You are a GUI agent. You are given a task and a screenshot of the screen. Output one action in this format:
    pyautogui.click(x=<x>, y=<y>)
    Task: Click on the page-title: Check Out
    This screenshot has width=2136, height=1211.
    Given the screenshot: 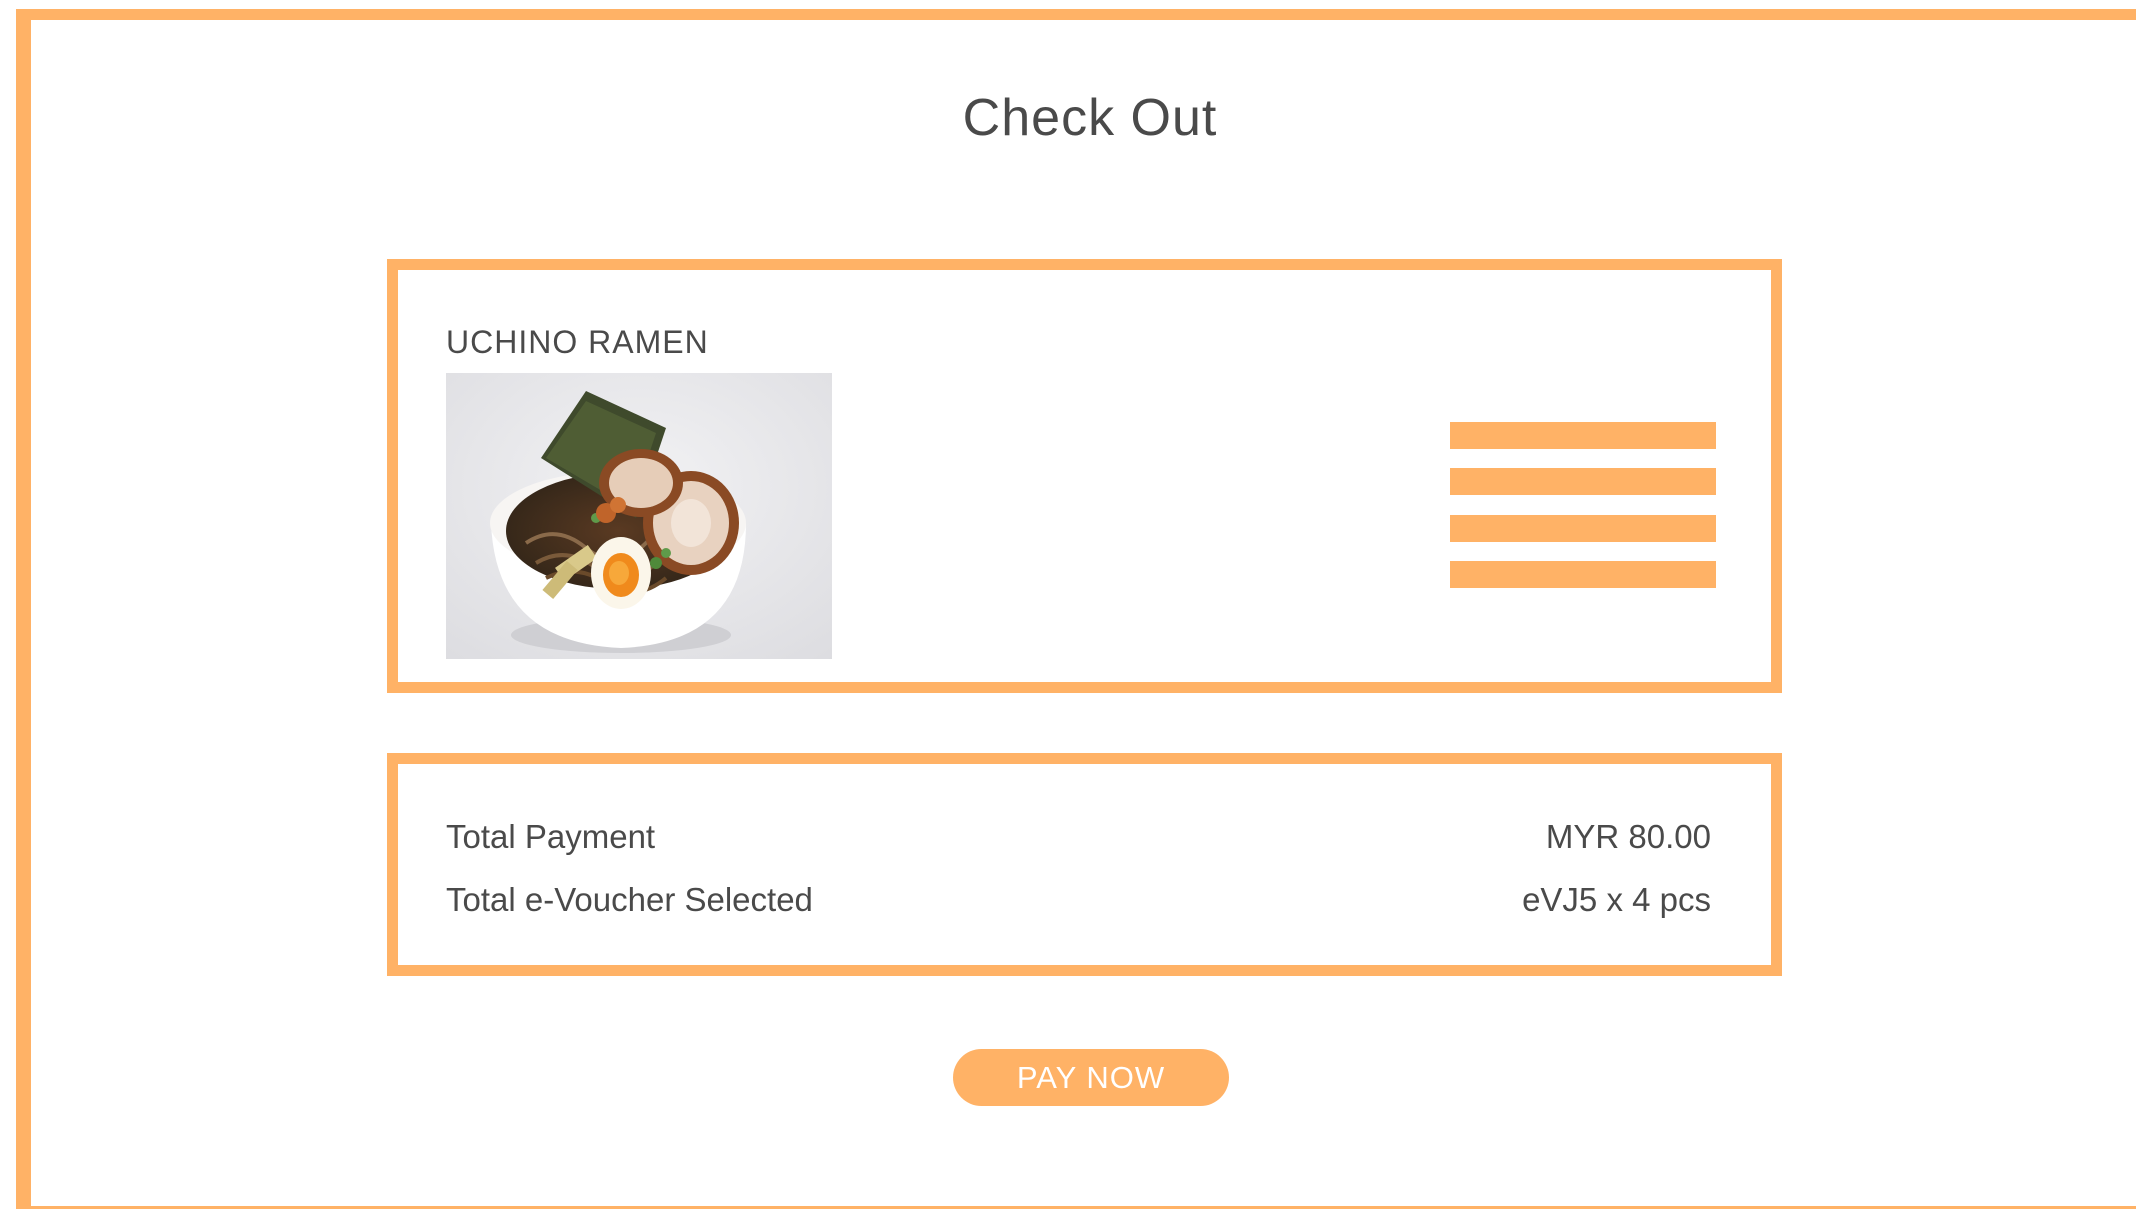 What is the action you would take?
    pyautogui.click(x=1090, y=118)
    